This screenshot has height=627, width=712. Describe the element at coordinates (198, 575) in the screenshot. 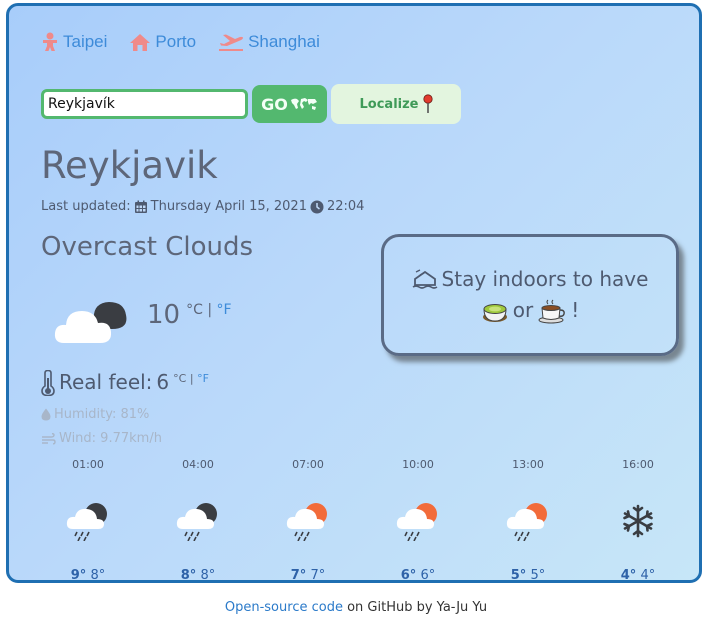

I see `forecast-temps: 8° 8°` at that location.